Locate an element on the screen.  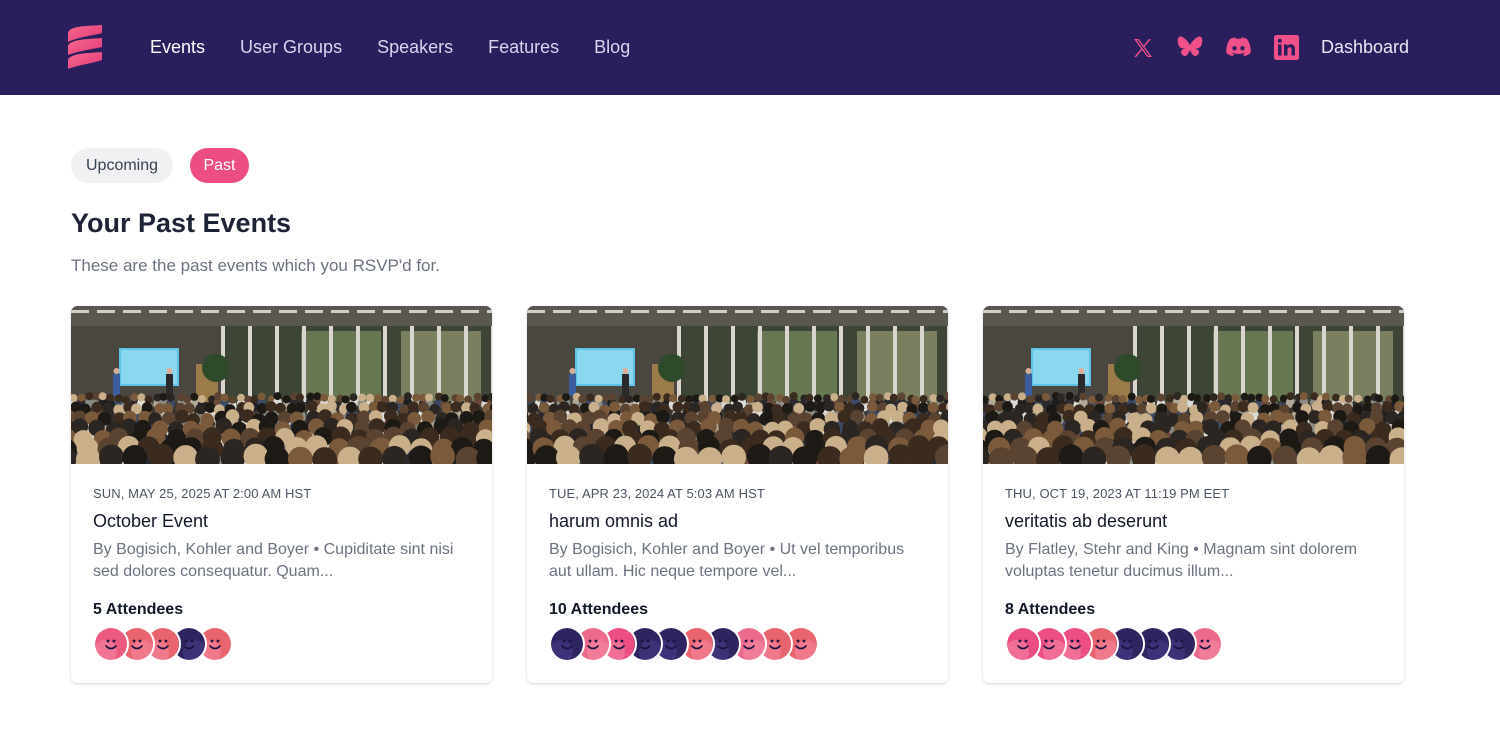
nav-features: Features is located at coordinates (523, 47).